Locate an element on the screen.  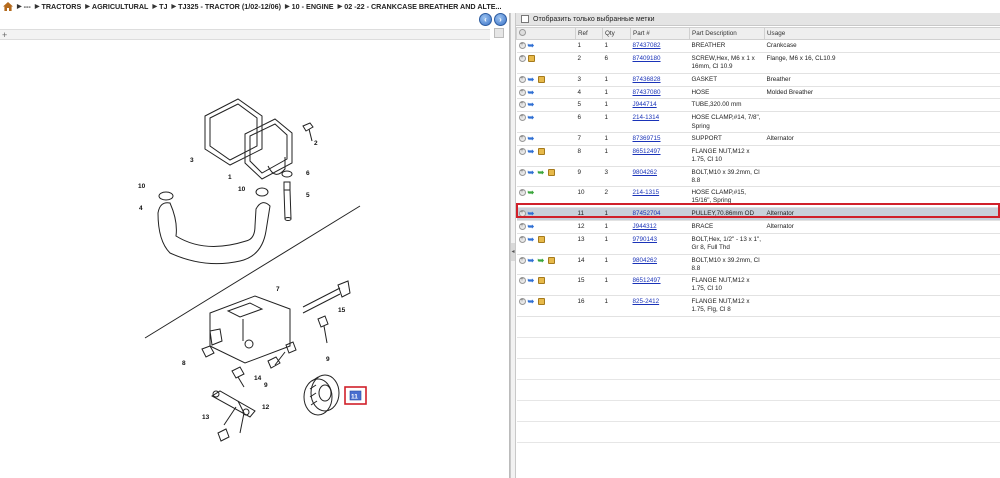
part-number-link: J944714 is located at coordinates (645, 104).